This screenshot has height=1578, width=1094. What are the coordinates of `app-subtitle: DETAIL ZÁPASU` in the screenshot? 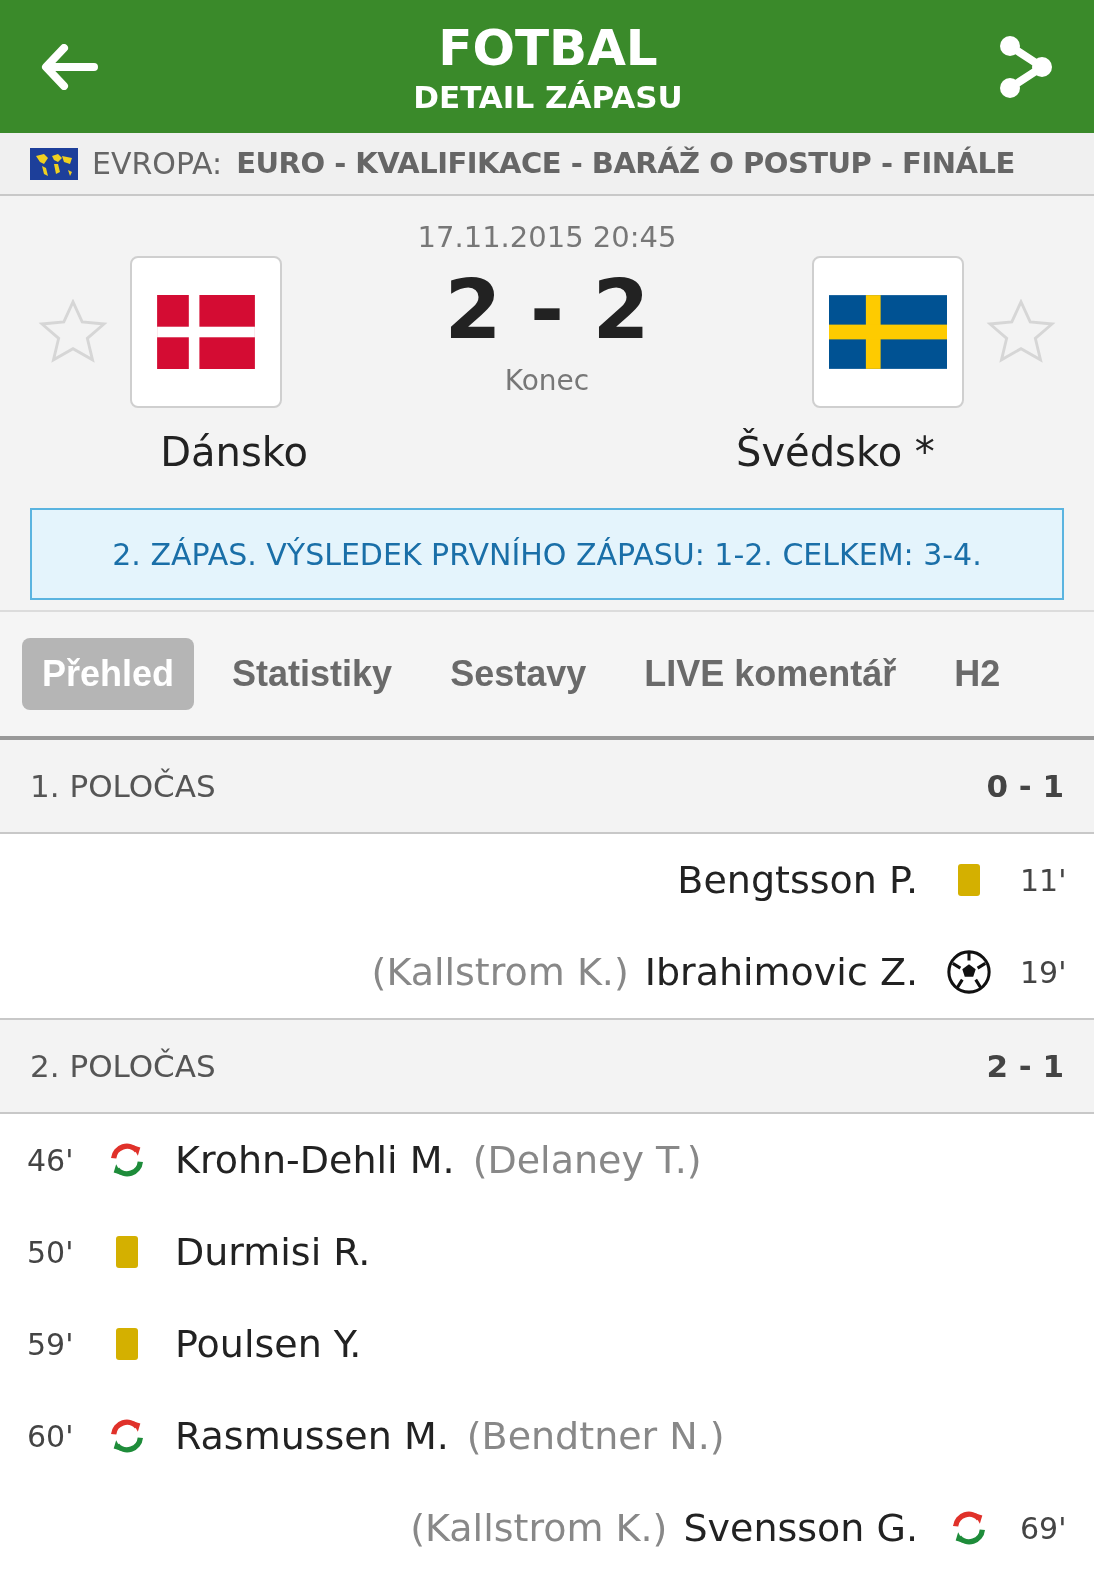 It's located at (548, 96).